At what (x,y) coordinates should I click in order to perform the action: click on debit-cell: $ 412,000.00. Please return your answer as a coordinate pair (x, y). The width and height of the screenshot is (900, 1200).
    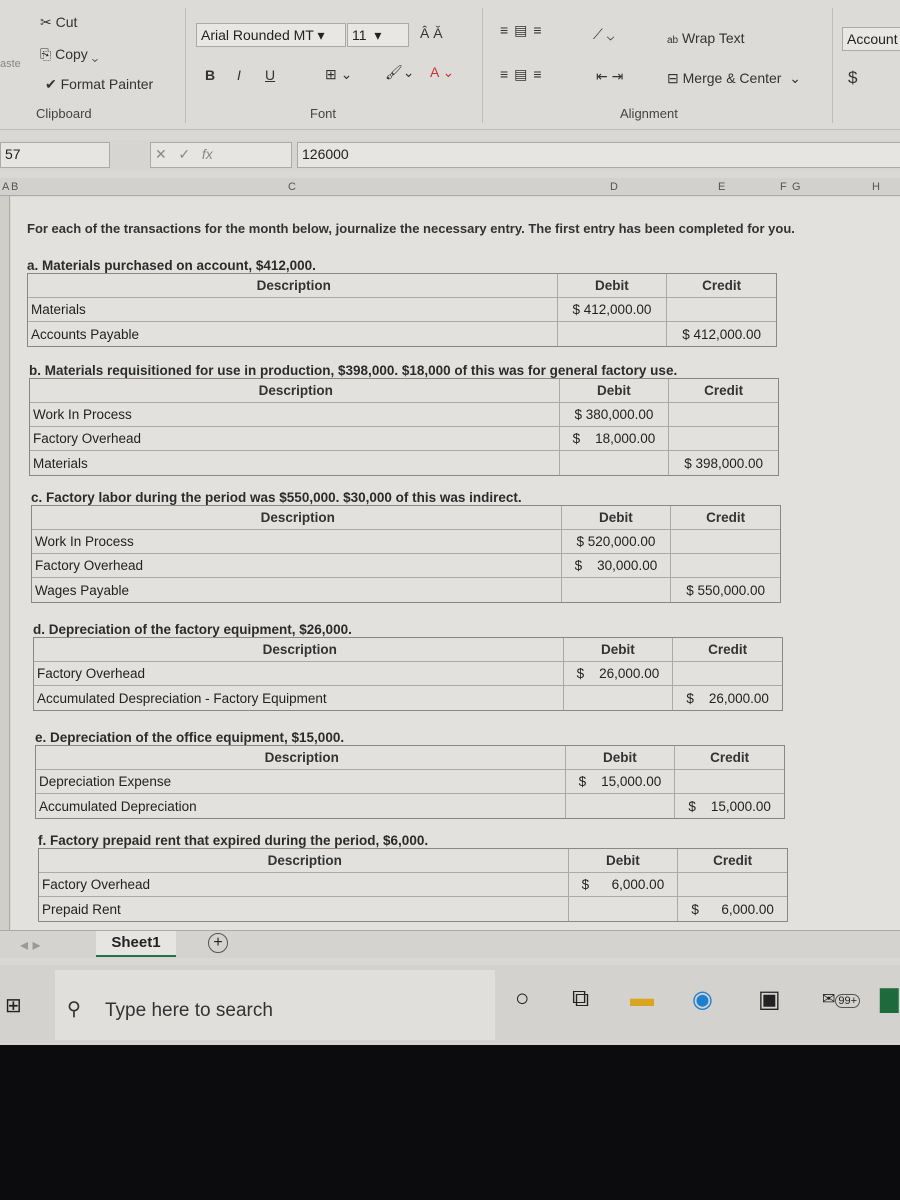
    Looking at the image, I should click on (611, 309).